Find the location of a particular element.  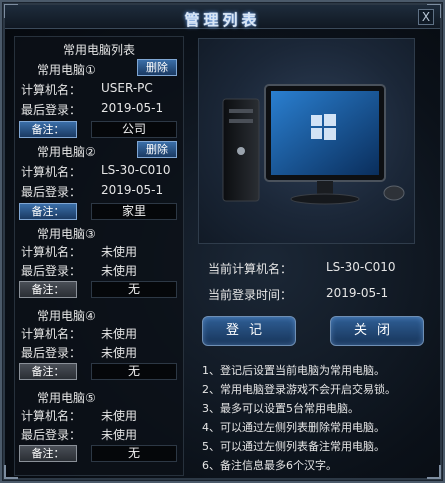

tip-item: 6、备注信息最多6个汉字。 is located at coordinates (269, 465).